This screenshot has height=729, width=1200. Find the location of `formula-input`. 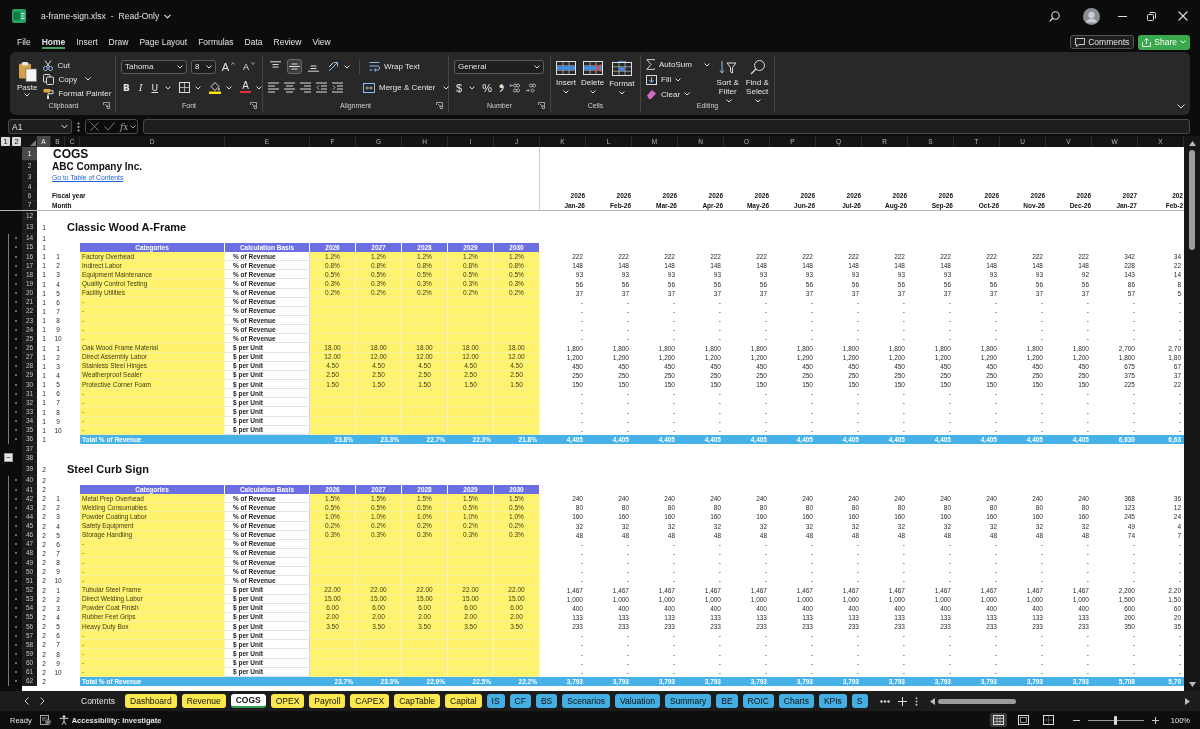

formula-input is located at coordinates (666, 126).